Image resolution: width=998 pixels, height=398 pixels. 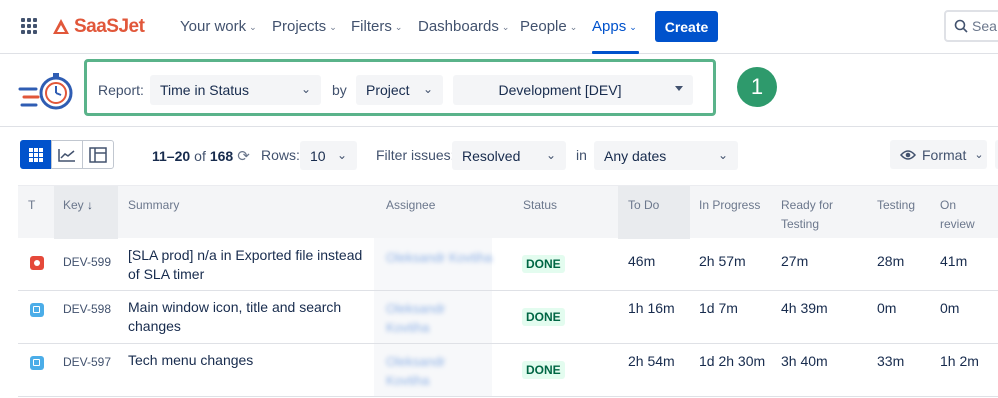 What do you see at coordinates (243, 156) in the screenshot?
I see `refresh-icon: ⟳` at bounding box center [243, 156].